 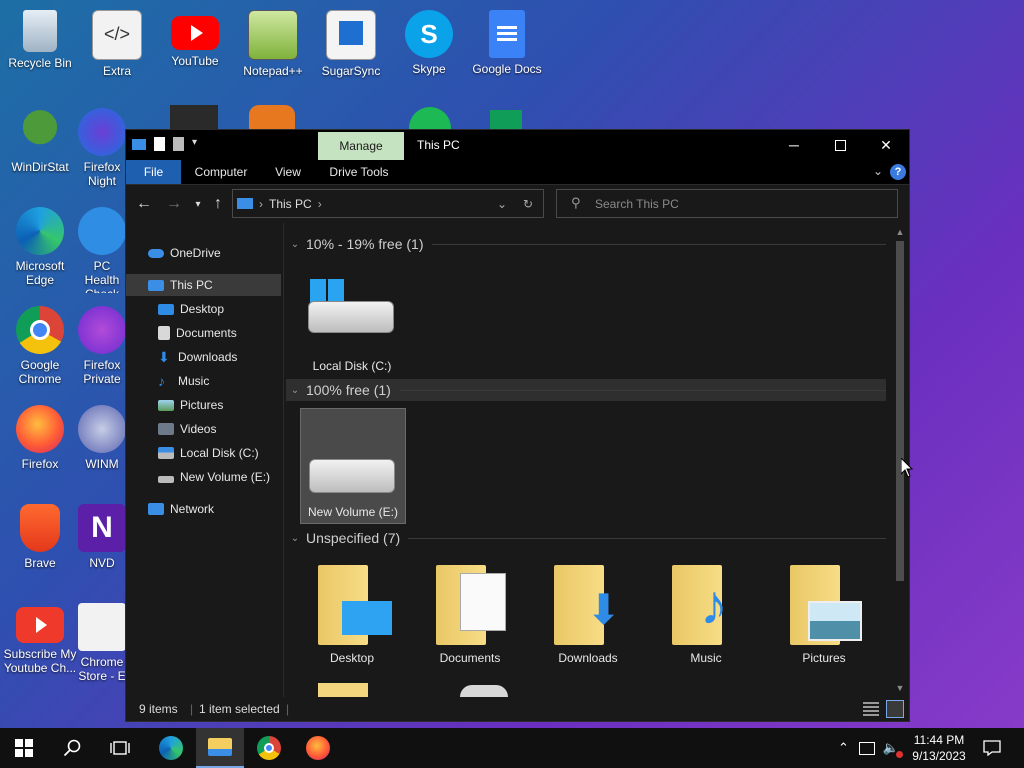 I want to click on new-folder-icon, so click(x=178, y=144).